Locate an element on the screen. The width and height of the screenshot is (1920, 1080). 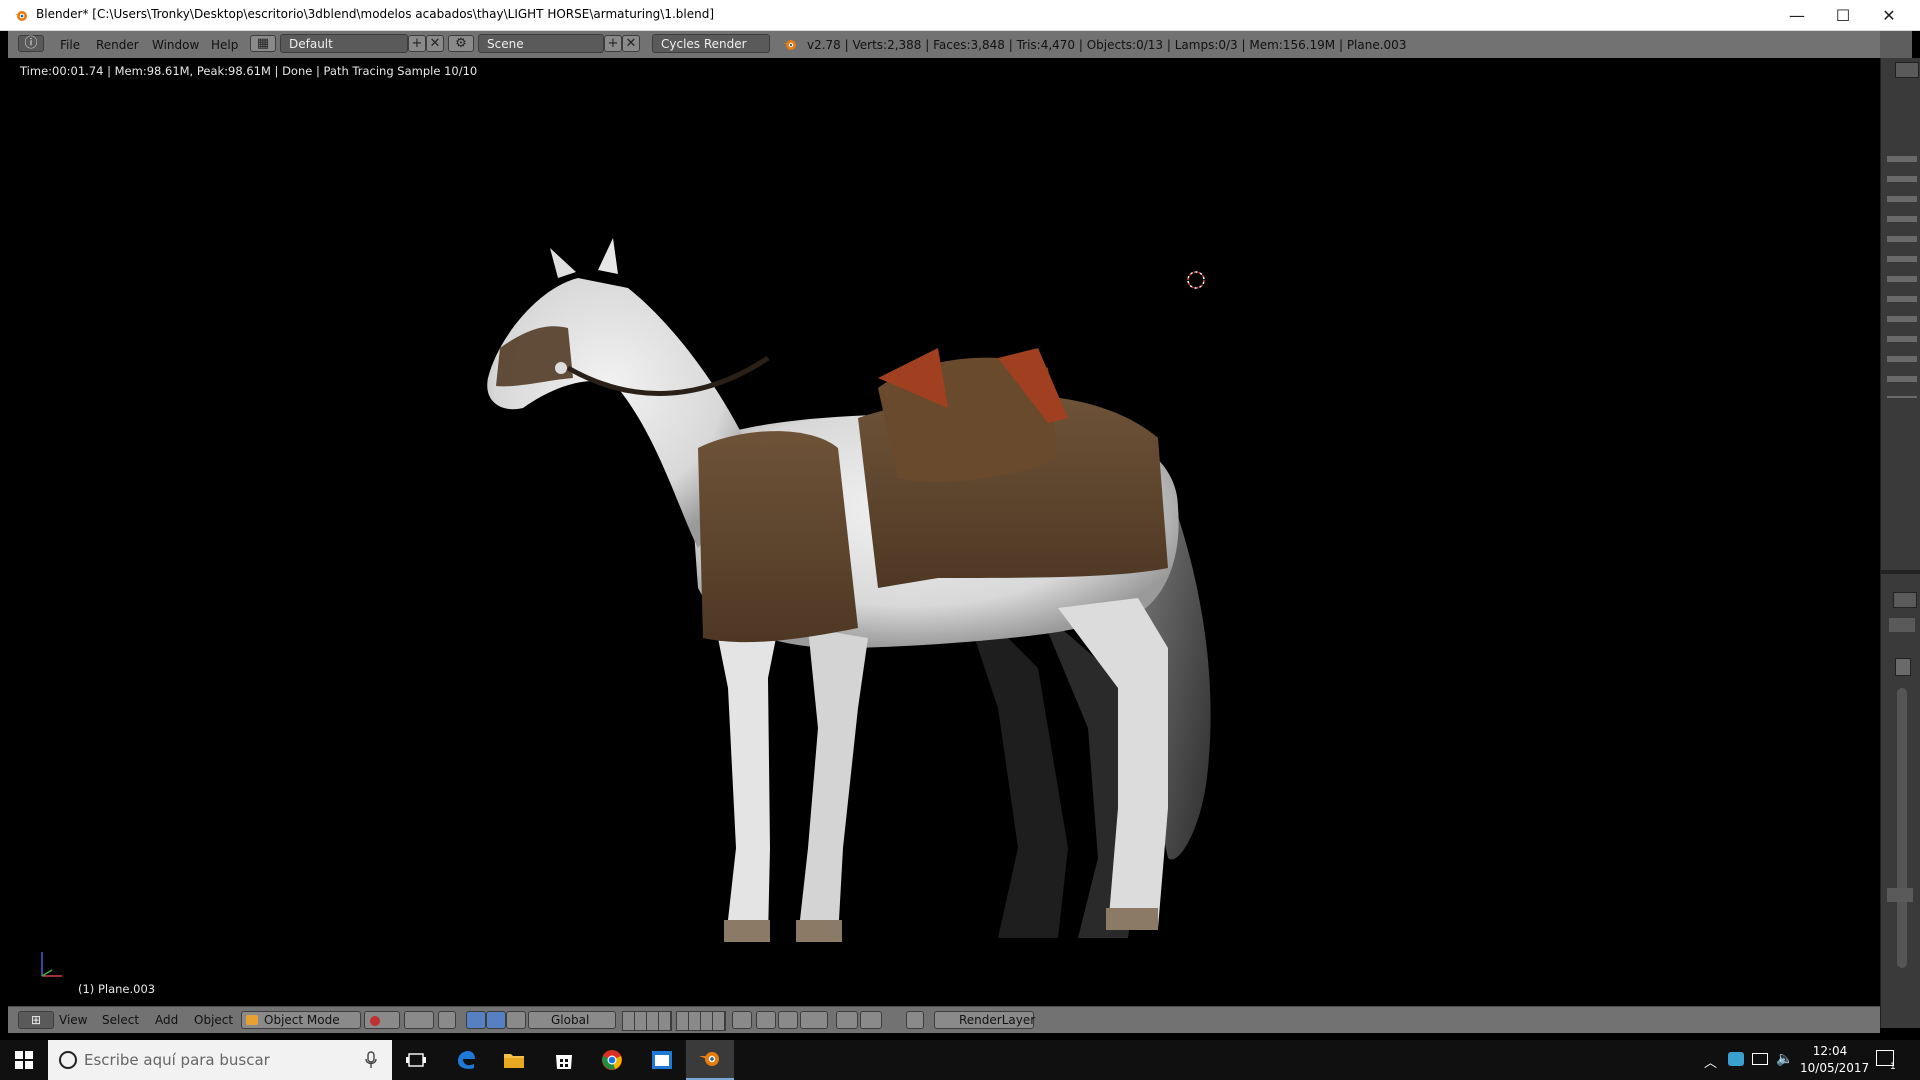
windows-logo-icon is located at coordinates (24, 1060).